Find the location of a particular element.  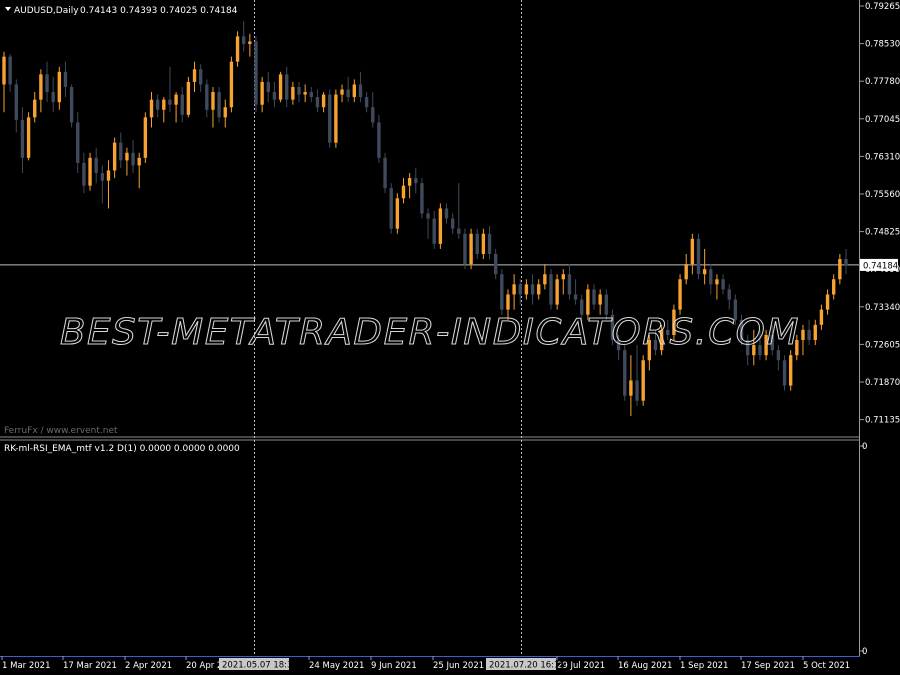

price-tick-label: 0.74825 is located at coordinates (882, 233).